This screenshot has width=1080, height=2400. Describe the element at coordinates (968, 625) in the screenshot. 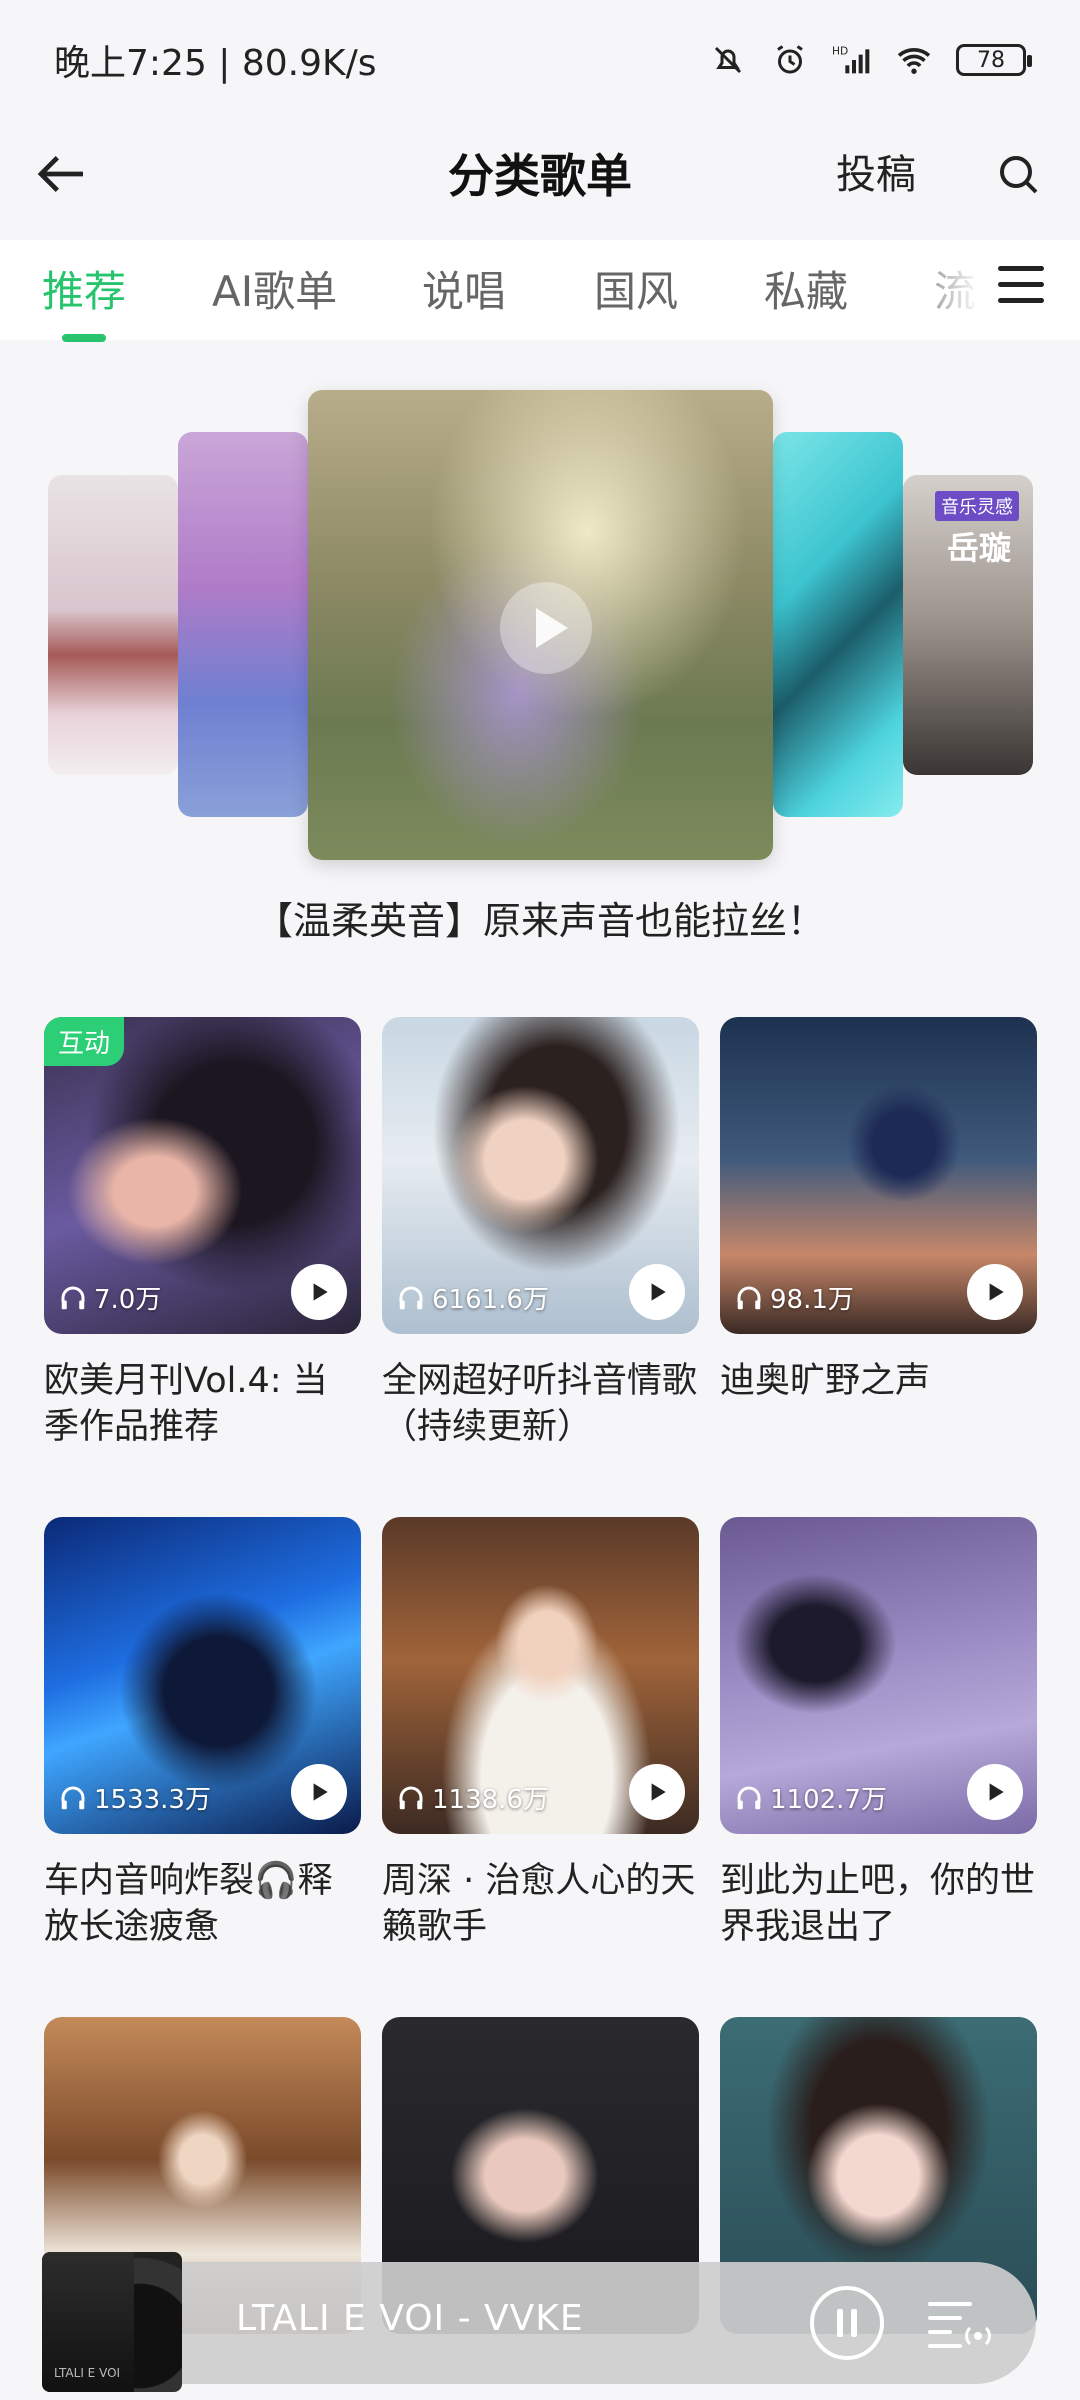

I see `carousel-card: 音乐灵感 岳璇` at that location.